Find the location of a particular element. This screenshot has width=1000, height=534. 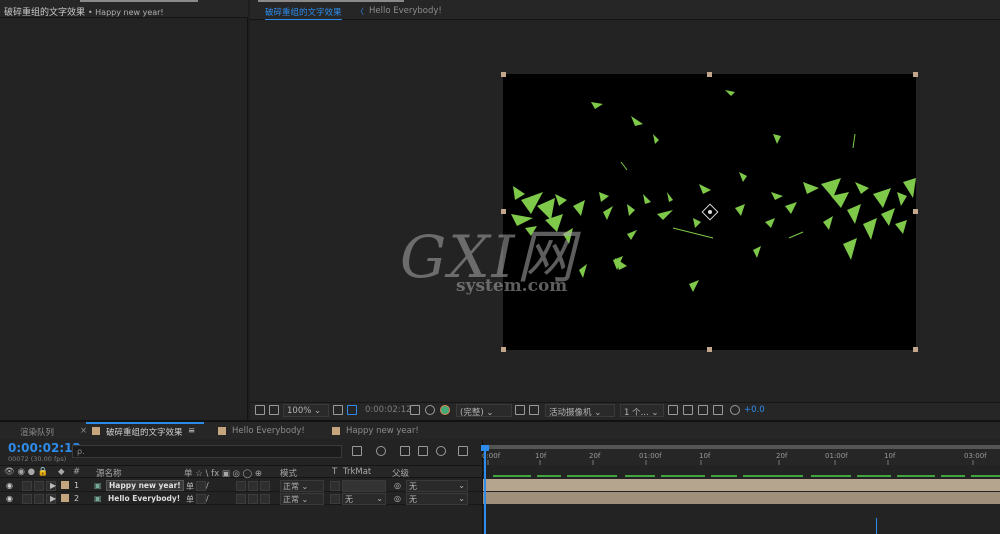

frame-blending-icon is located at coordinates (423, 451).